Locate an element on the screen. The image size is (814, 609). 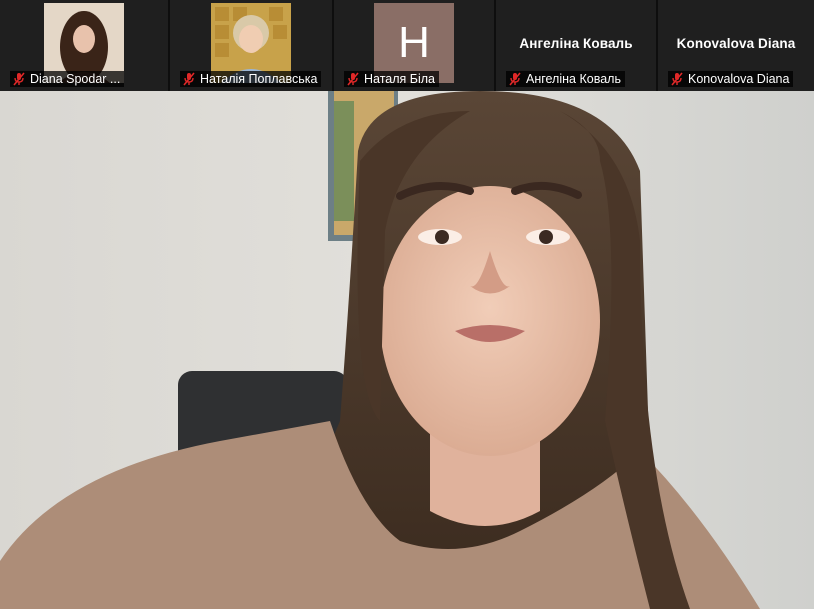
participant-name-label: Ангеліна Коваль is located at coordinates (565, 79).